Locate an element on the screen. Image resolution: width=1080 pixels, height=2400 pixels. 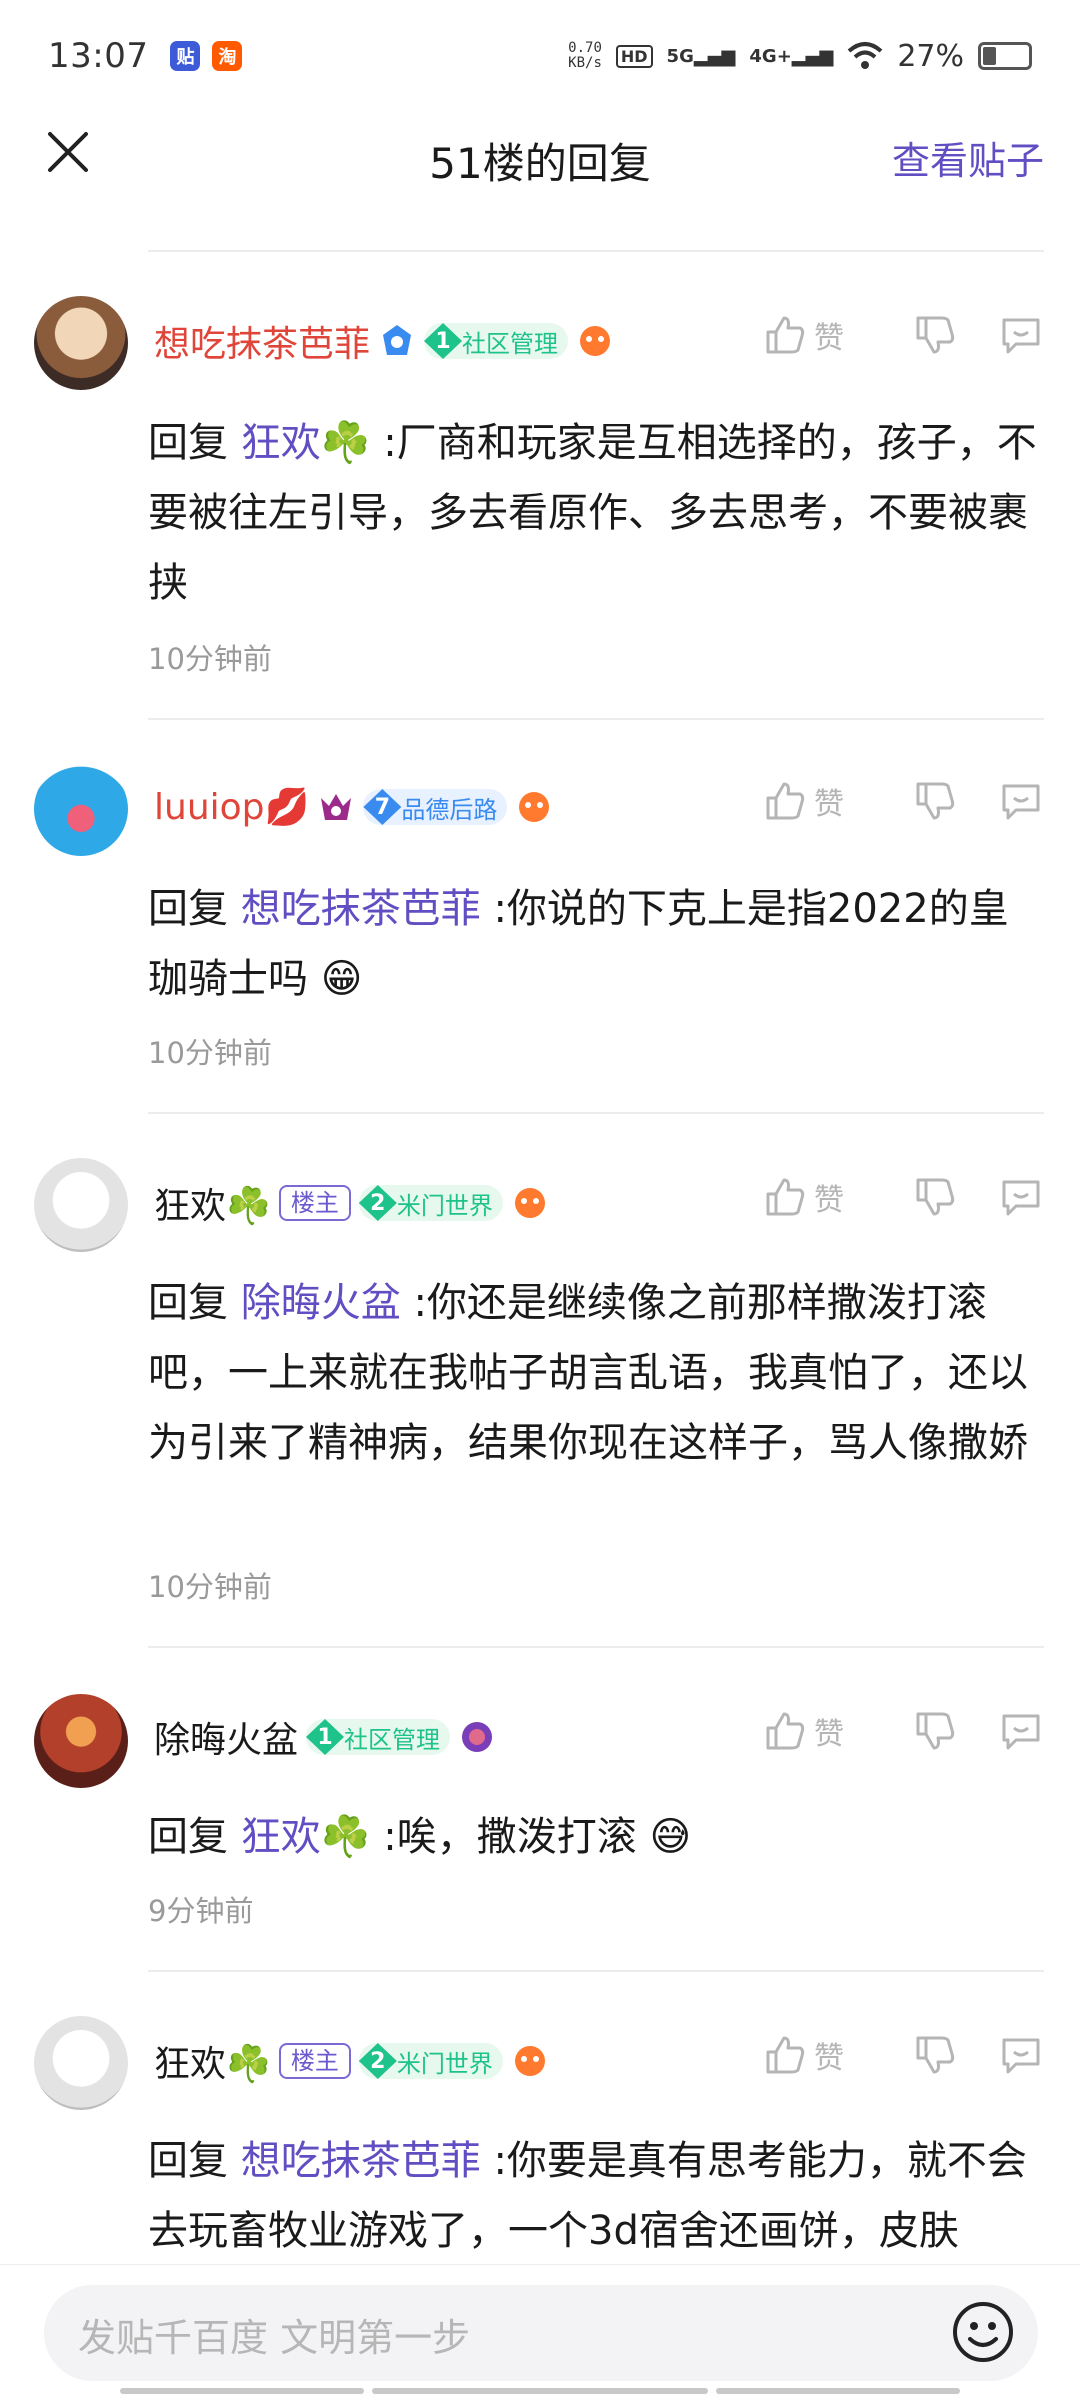
battery-icon is located at coordinates (1005, 56).